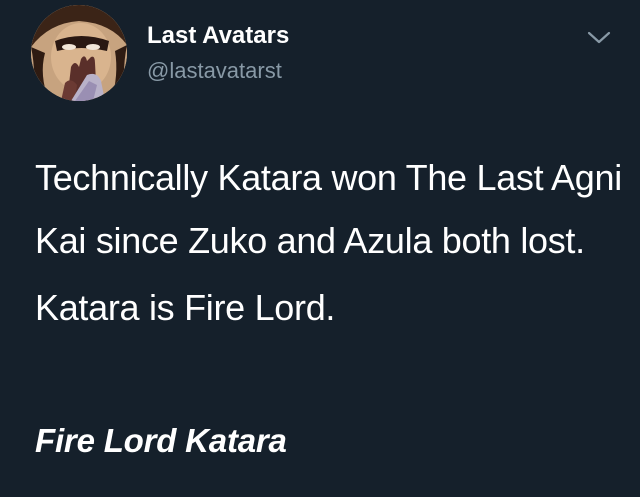  What do you see at coordinates (214, 71) in the screenshot?
I see `user-handle: @lastavatarst` at bounding box center [214, 71].